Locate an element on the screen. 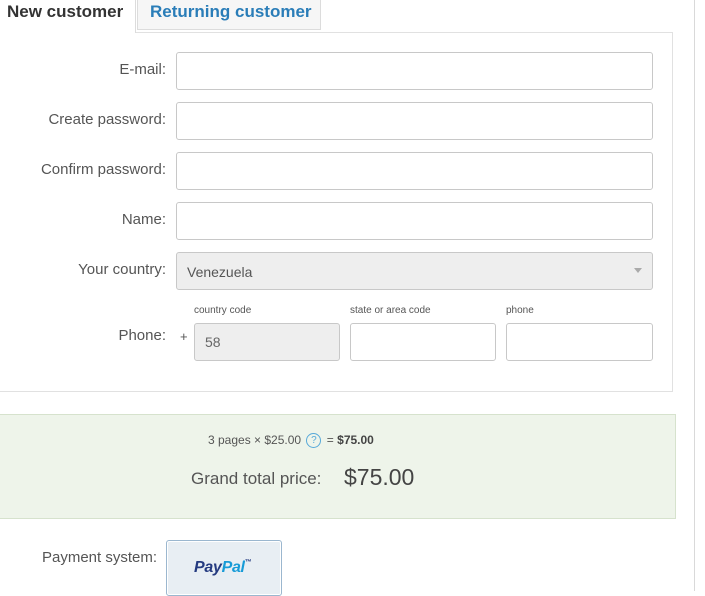 The height and width of the screenshot is (596, 705). equals-sign: = is located at coordinates (330, 440).